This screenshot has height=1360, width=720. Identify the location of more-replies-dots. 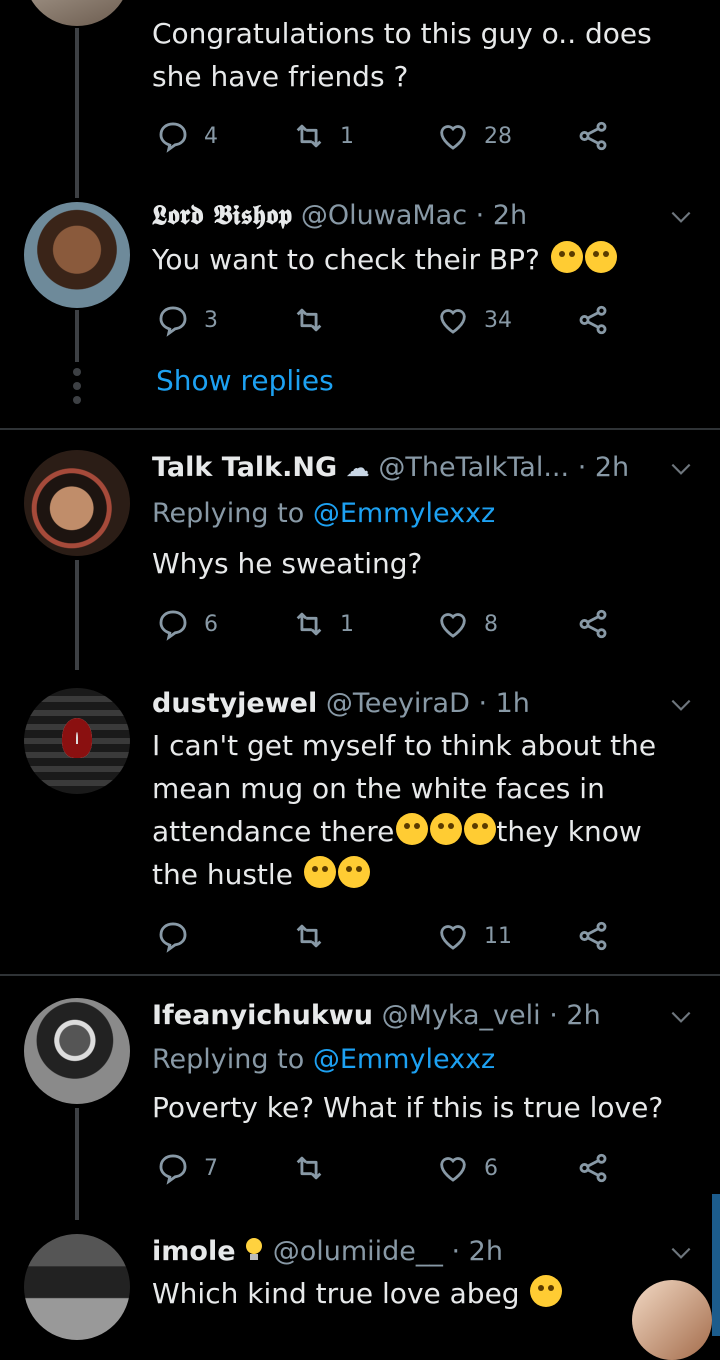
(77, 389).